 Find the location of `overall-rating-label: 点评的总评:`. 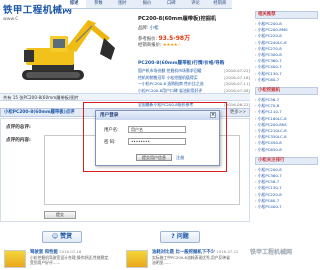

overall-rating-label: 点评的总评: is located at coordinates (18, 127).